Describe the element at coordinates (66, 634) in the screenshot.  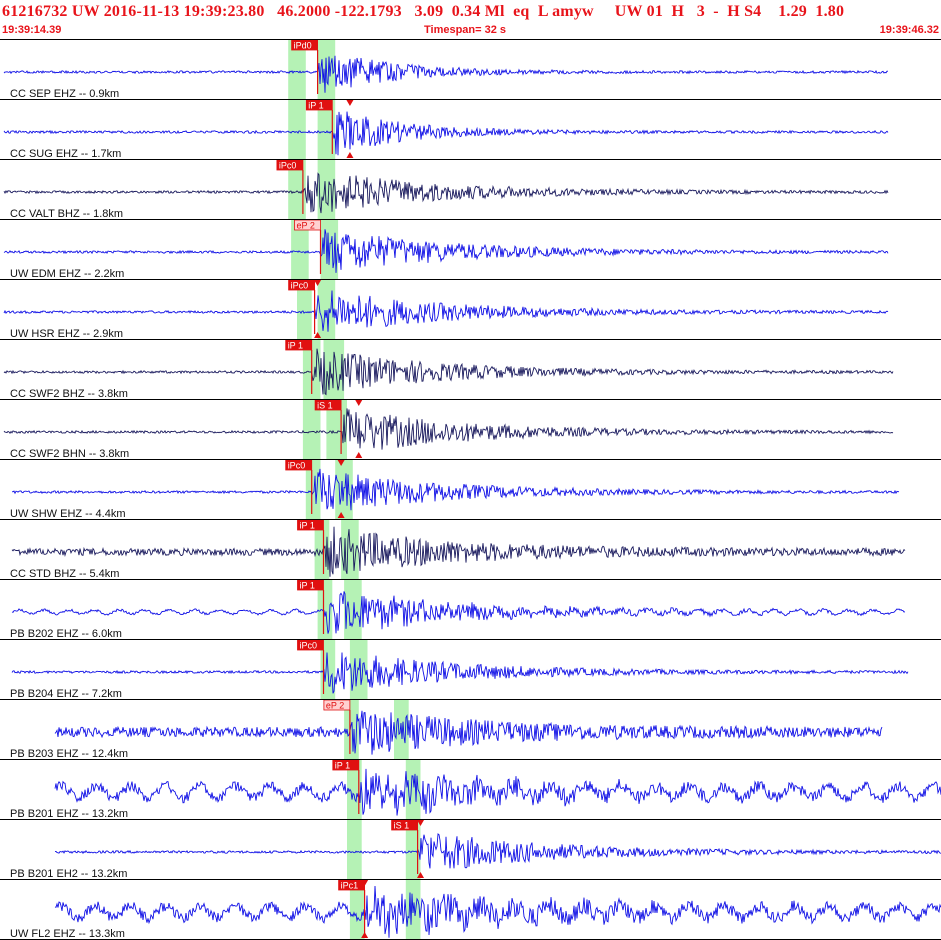
I see `channel-label: PB B202 EHZ -- 6.0km` at that location.